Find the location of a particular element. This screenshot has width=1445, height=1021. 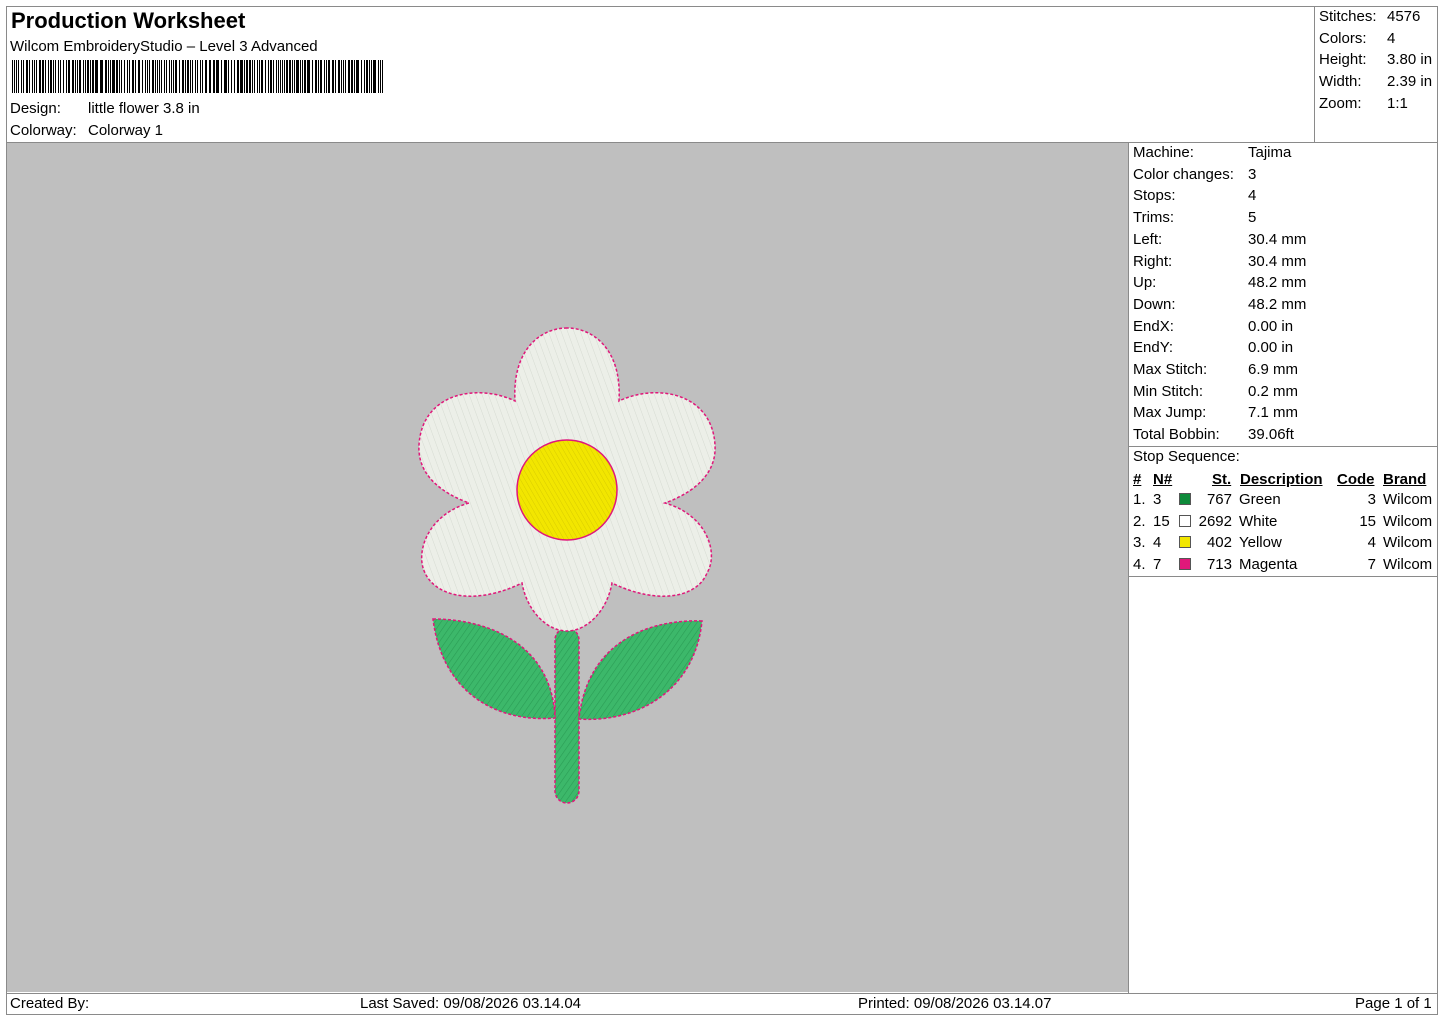

summary-label: Zoom: is located at coordinates (1340, 103).